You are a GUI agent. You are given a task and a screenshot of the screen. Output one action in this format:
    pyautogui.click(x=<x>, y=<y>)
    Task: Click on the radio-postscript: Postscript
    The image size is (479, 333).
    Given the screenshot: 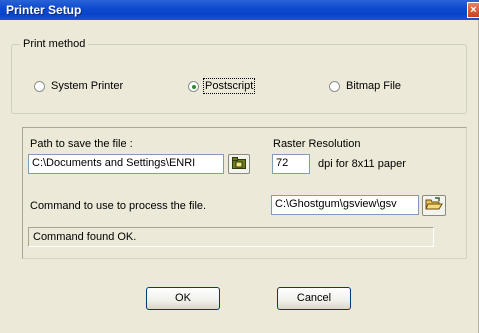 What is the action you would take?
    pyautogui.click(x=222, y=86)
    